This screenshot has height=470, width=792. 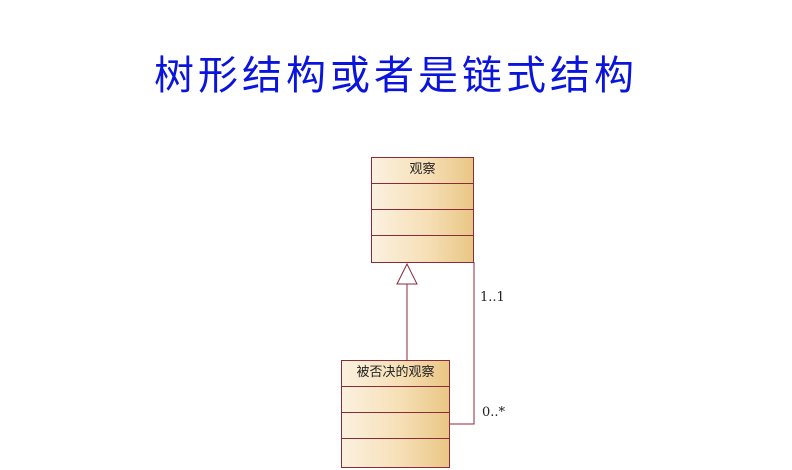 What do you see at coordinates (422, 249) in the screenshot?
I see `class-observation-extra` at bounding box center [422, 249].